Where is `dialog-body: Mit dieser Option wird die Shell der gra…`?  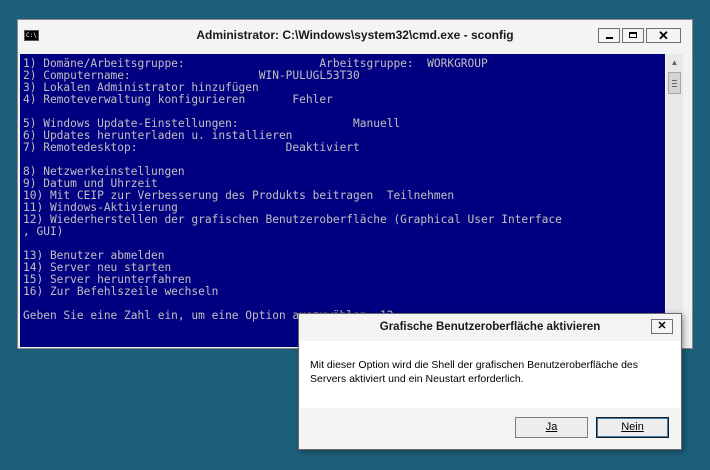
dialog-body: Mit dieser Option wird die Shell der gra… is located at coordinates (490, 374).